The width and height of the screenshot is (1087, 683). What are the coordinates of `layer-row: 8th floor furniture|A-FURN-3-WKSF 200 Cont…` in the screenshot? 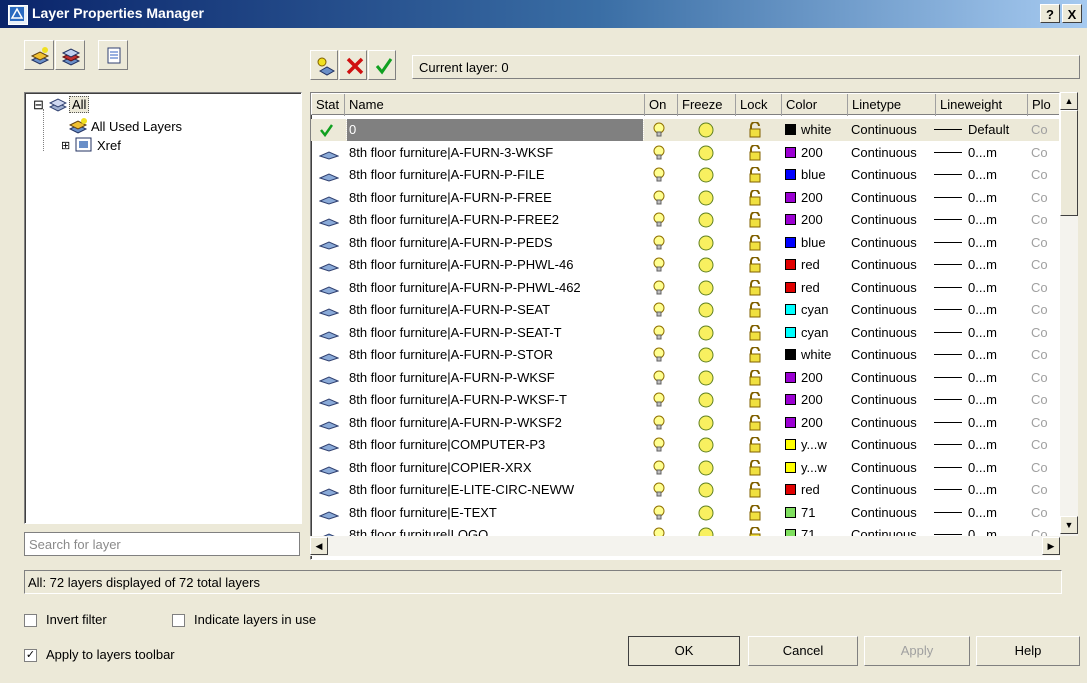 It's located at (685, 153).